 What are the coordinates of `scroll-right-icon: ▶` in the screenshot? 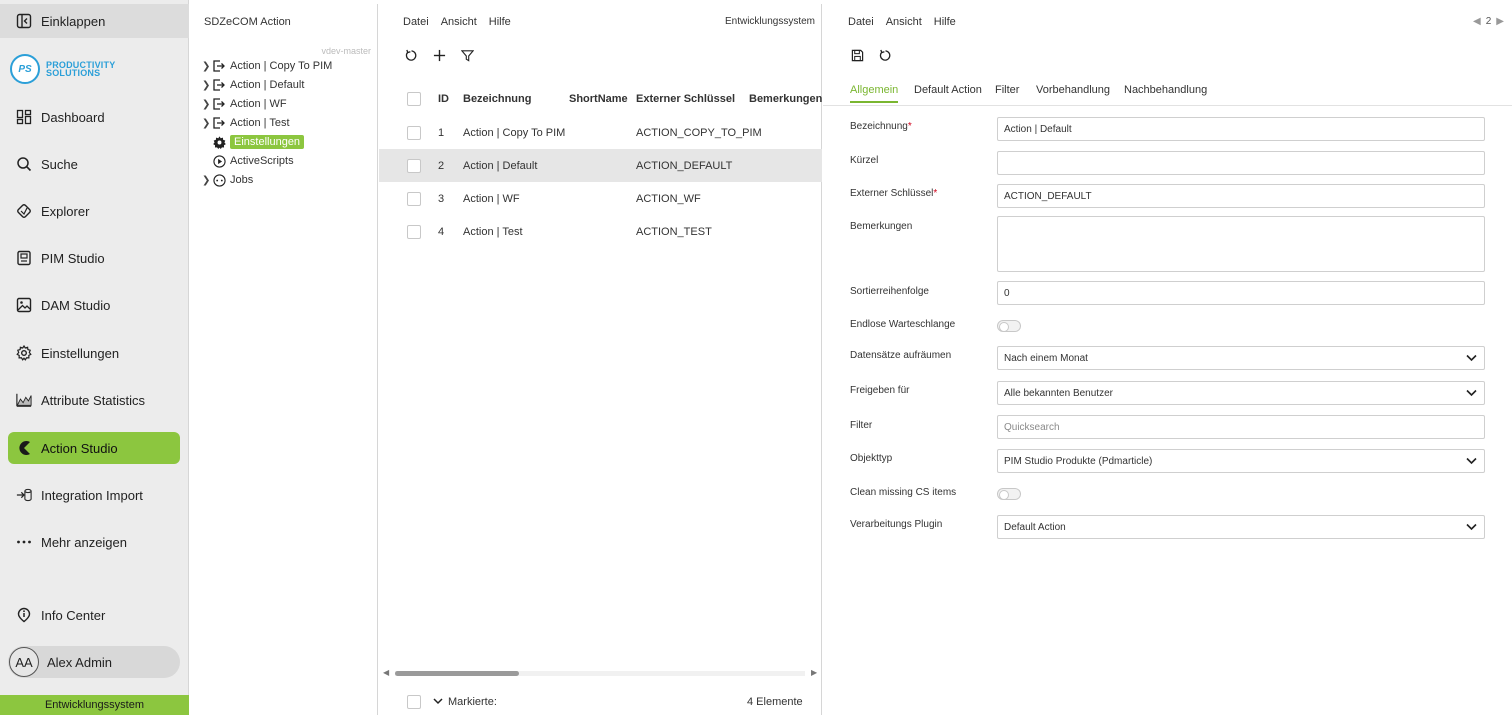 It's located at (814, 672).